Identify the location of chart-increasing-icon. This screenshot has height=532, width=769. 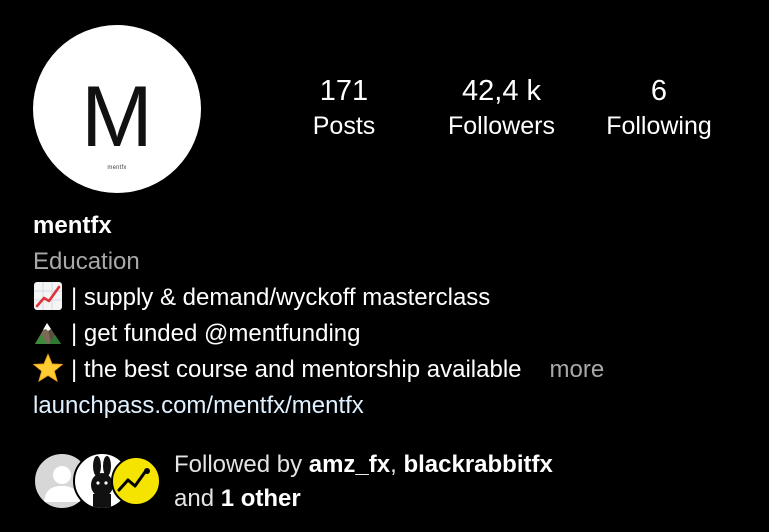
(48, 296).